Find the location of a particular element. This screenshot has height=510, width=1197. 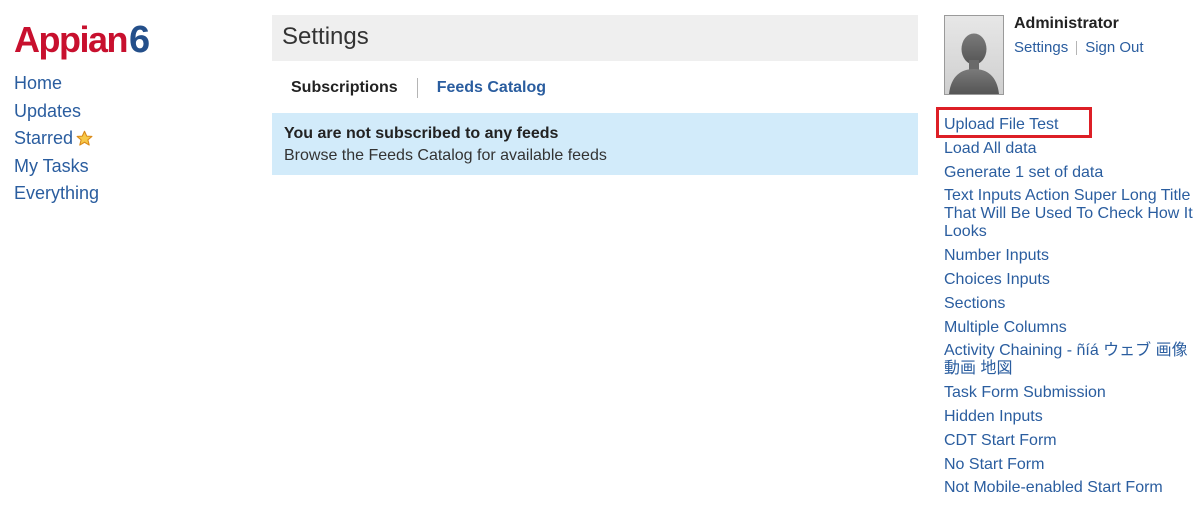

nav-updates: Updates is located at coordinates (56, 112).